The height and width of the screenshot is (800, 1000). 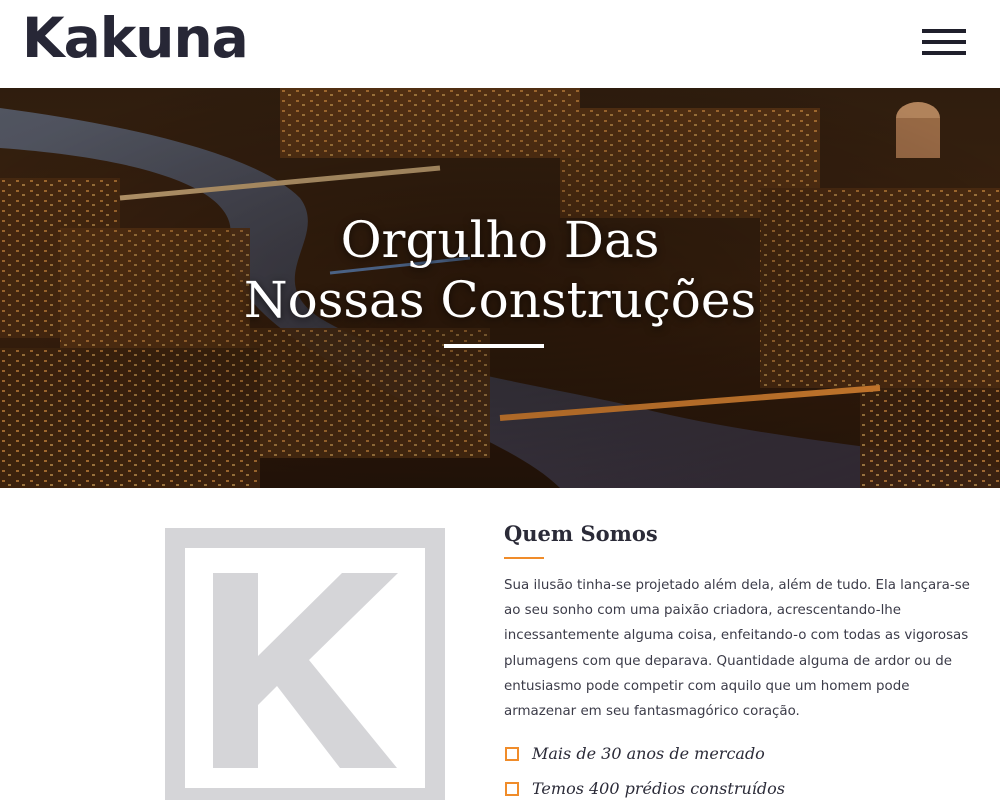 What do you see at coordinates (944, 53) in the screenshot?
I see `menu-bar-bottom` at bounding box center [944, 53].